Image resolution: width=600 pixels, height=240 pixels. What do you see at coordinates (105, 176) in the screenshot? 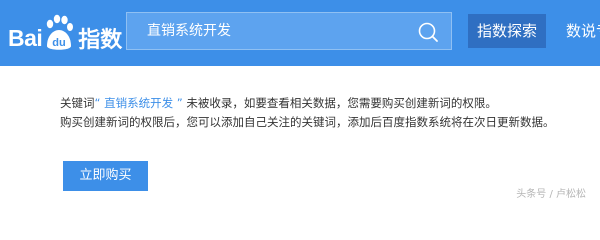
I see `buy-now-button: 立即购买` at bounding box center [105, 176].